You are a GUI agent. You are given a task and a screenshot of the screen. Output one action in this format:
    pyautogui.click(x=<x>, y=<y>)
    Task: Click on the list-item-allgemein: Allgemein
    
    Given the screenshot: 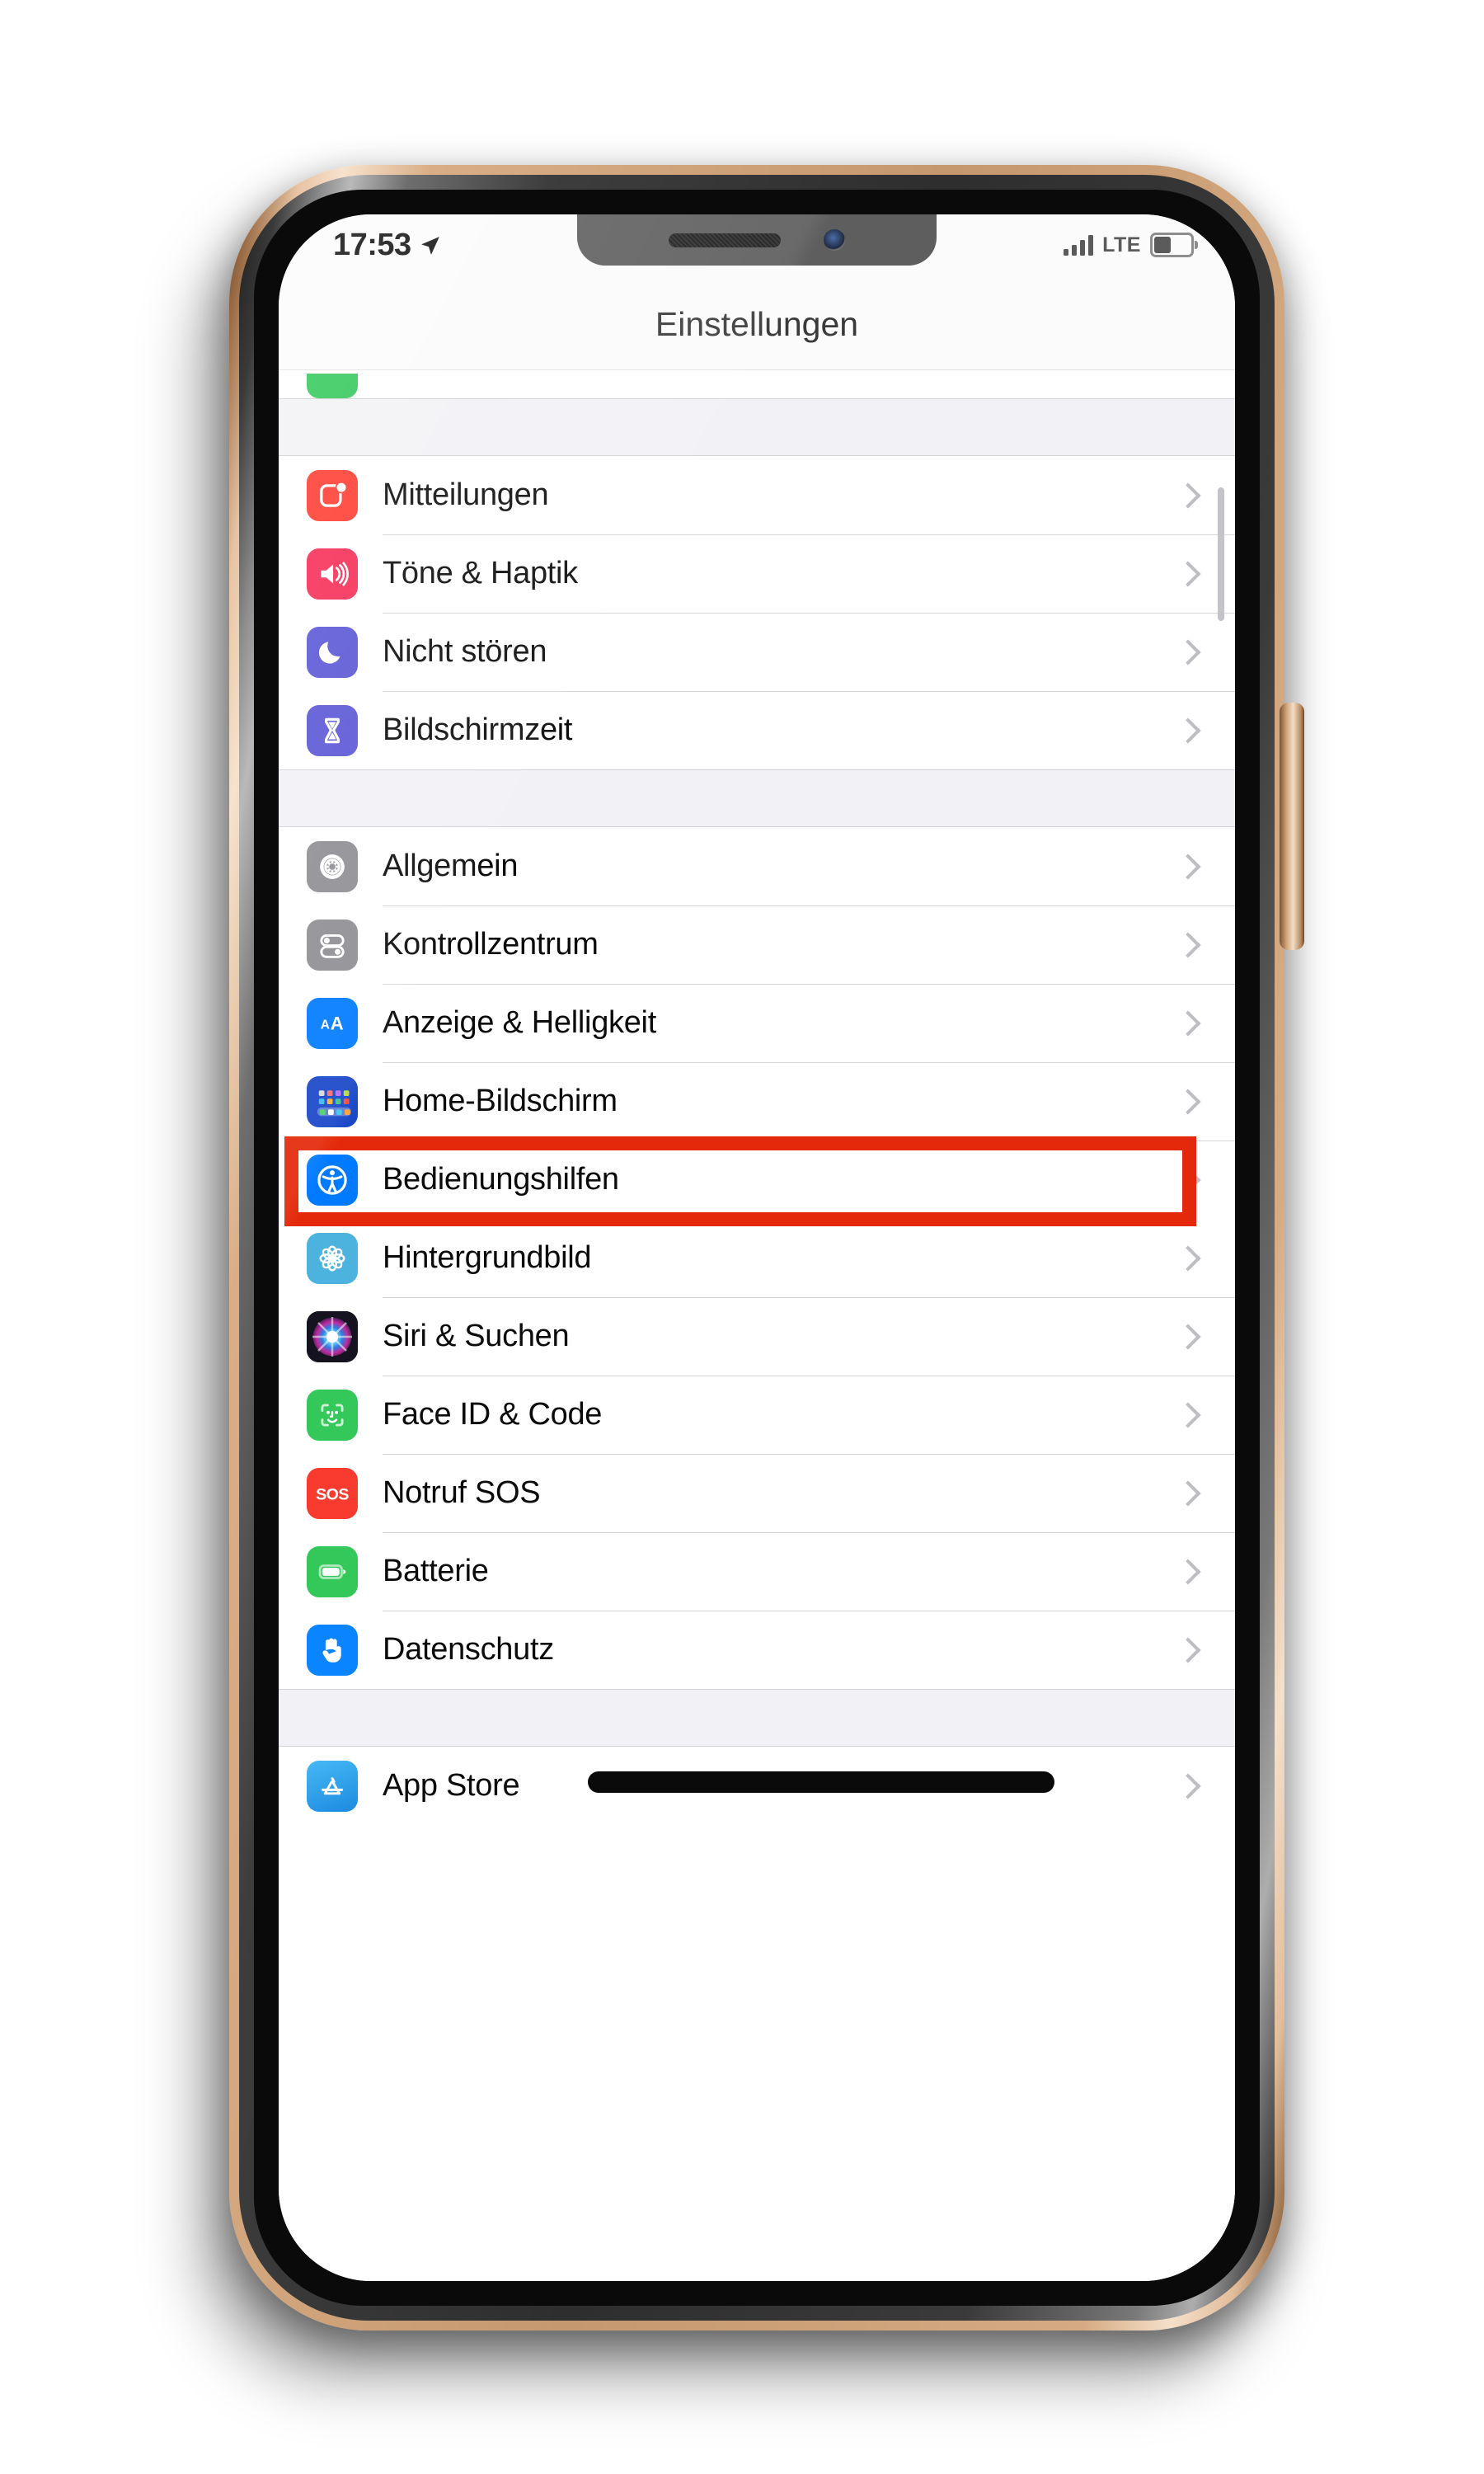 What is the action you would take?
    pyautogui.click(x=757, y=866)
    